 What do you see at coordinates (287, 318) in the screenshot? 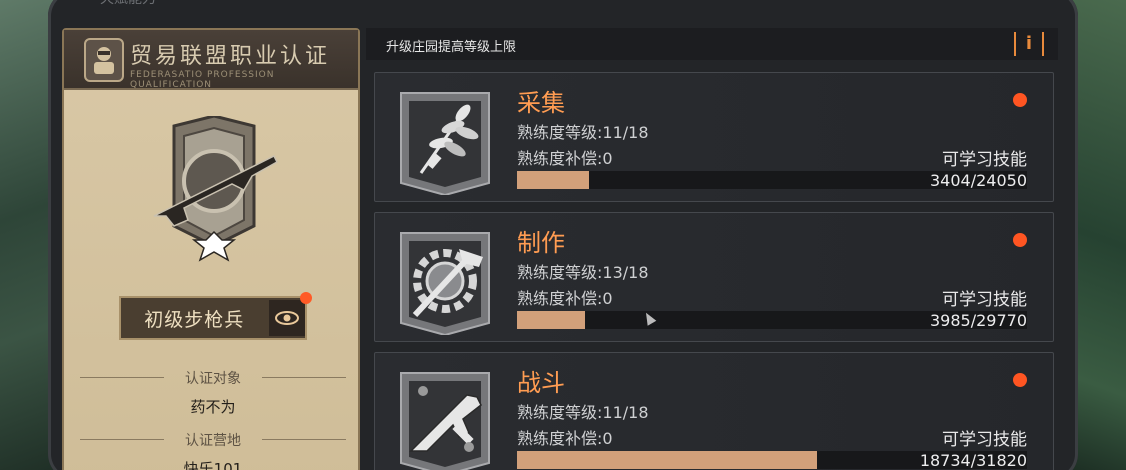
I see `eye-icon` at bounding box center [287, 318].